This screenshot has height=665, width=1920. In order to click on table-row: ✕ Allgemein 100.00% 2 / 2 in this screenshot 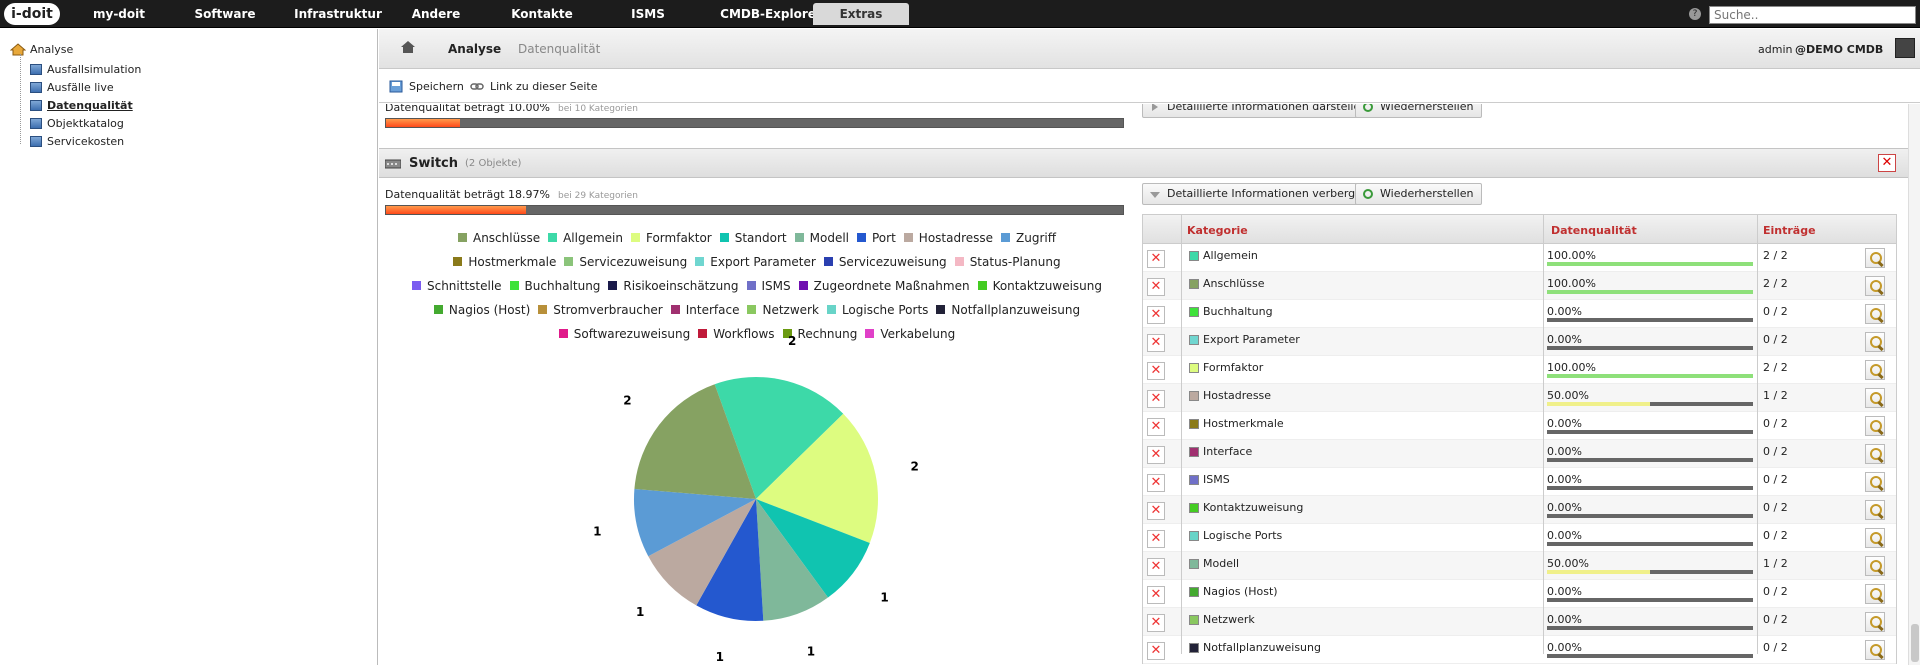, I will do `click(1519, 258)`.